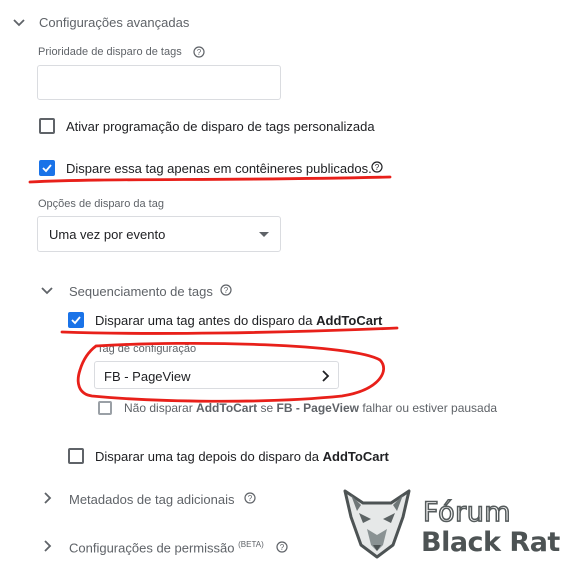 Image resolution: width=578 pixels, height=568 pixels. I want to click on fire-after-checkbox, so click(76, 456).